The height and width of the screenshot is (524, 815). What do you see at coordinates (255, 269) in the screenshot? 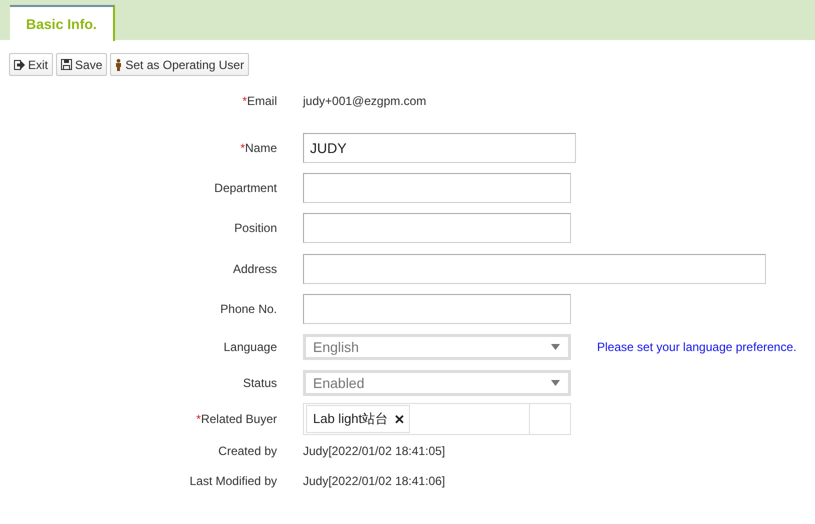
I see `field-label: Address` at bounding box center [255, 269].